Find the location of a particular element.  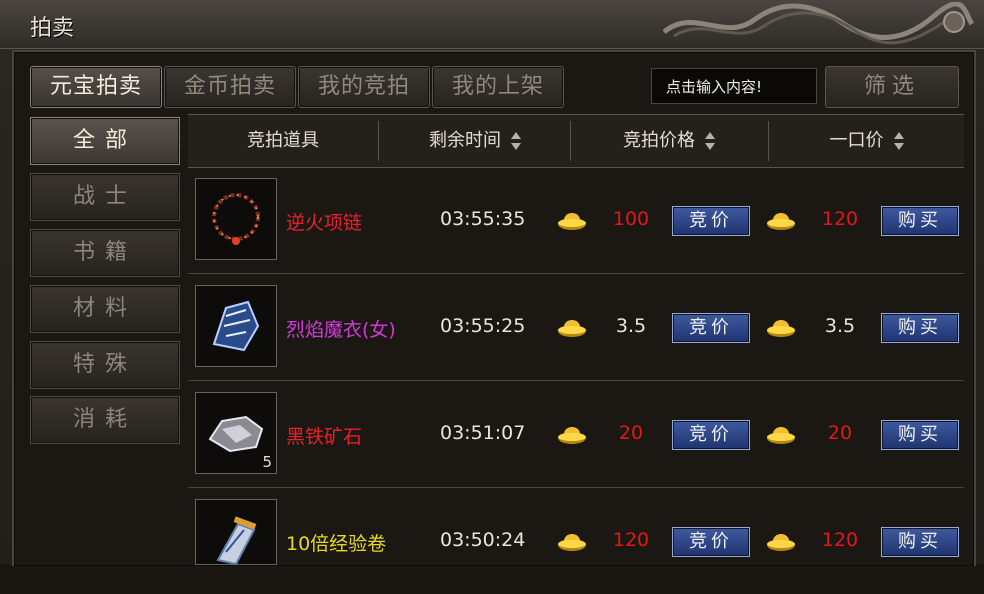

table-row: 逆火项链 03:55:35 100 竞价 120 购买 is located at coordinates (576, 220).